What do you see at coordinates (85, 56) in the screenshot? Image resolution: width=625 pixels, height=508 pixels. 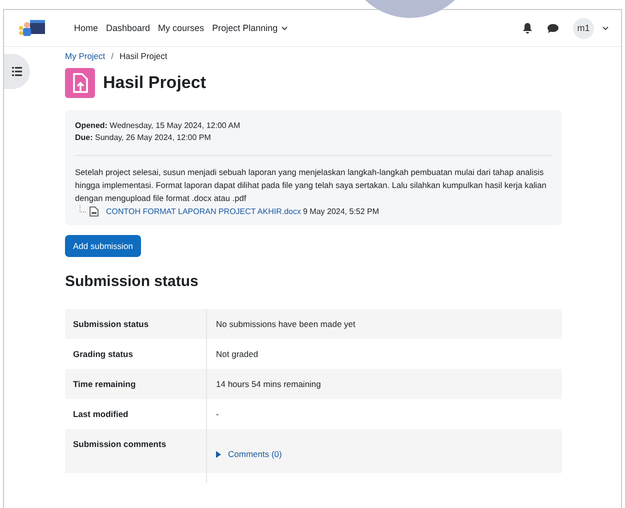 I see `breadcrumb-link: My Project` at bounding box center [85, 56].